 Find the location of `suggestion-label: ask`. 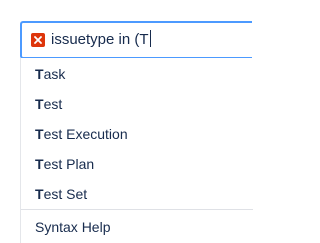

suggestion-label: ask is located at coordinates (54, 74).